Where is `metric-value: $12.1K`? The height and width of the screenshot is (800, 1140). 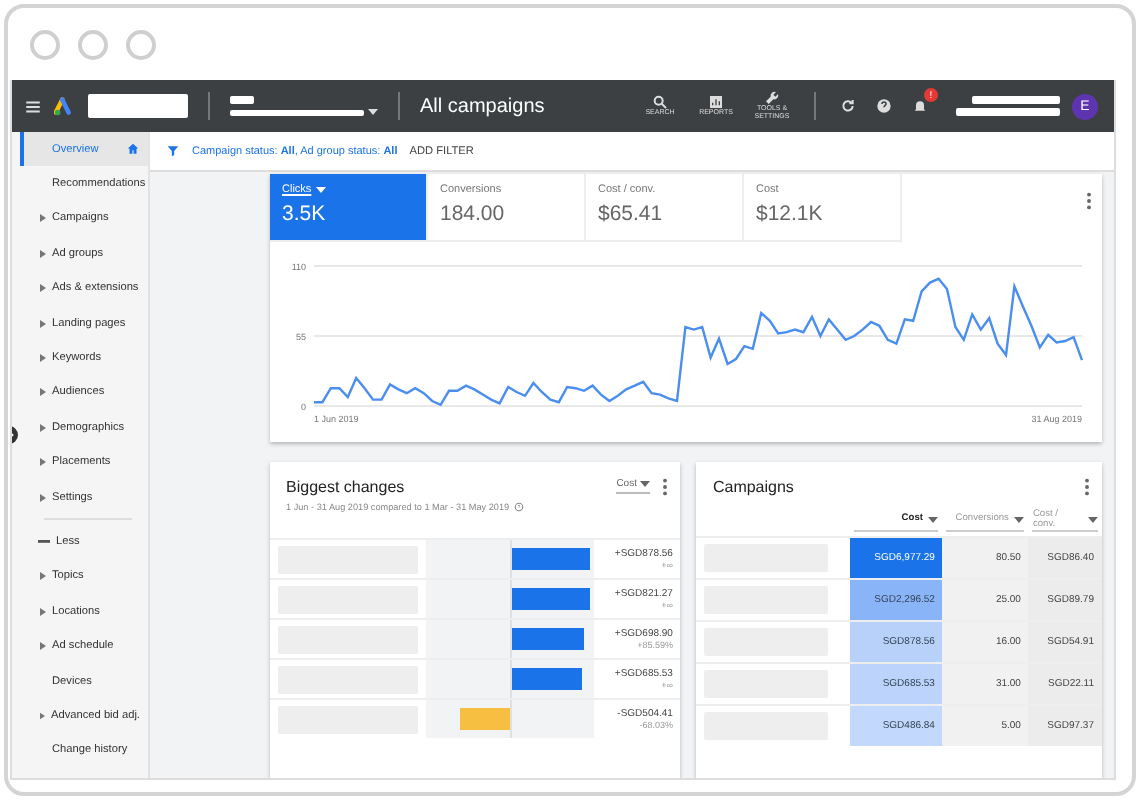
metric-value: $12.1K is located at coordinates (790, 214).